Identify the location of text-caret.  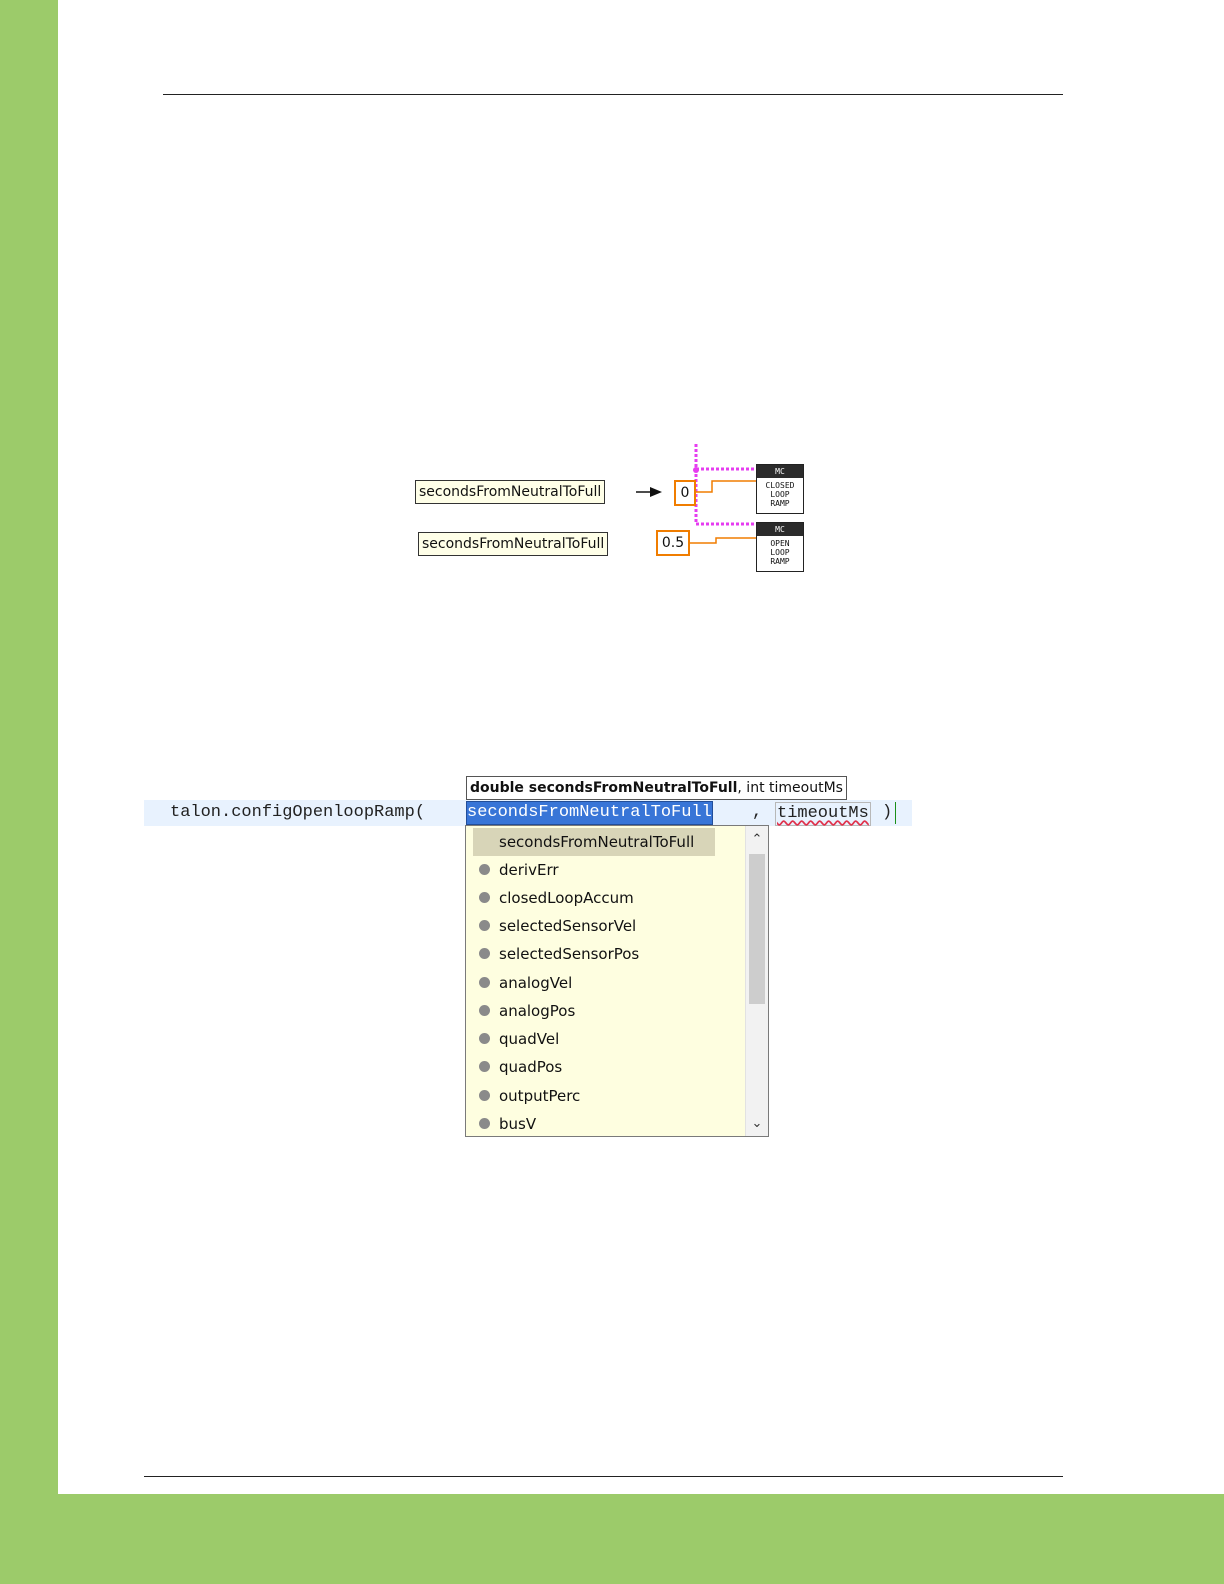
(895, 813).